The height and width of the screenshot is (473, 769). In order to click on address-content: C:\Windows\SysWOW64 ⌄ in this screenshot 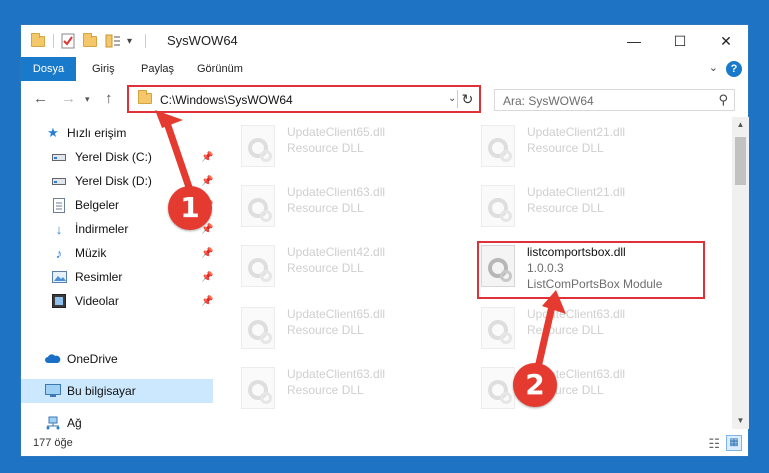, I will do `click(294, 99)`.